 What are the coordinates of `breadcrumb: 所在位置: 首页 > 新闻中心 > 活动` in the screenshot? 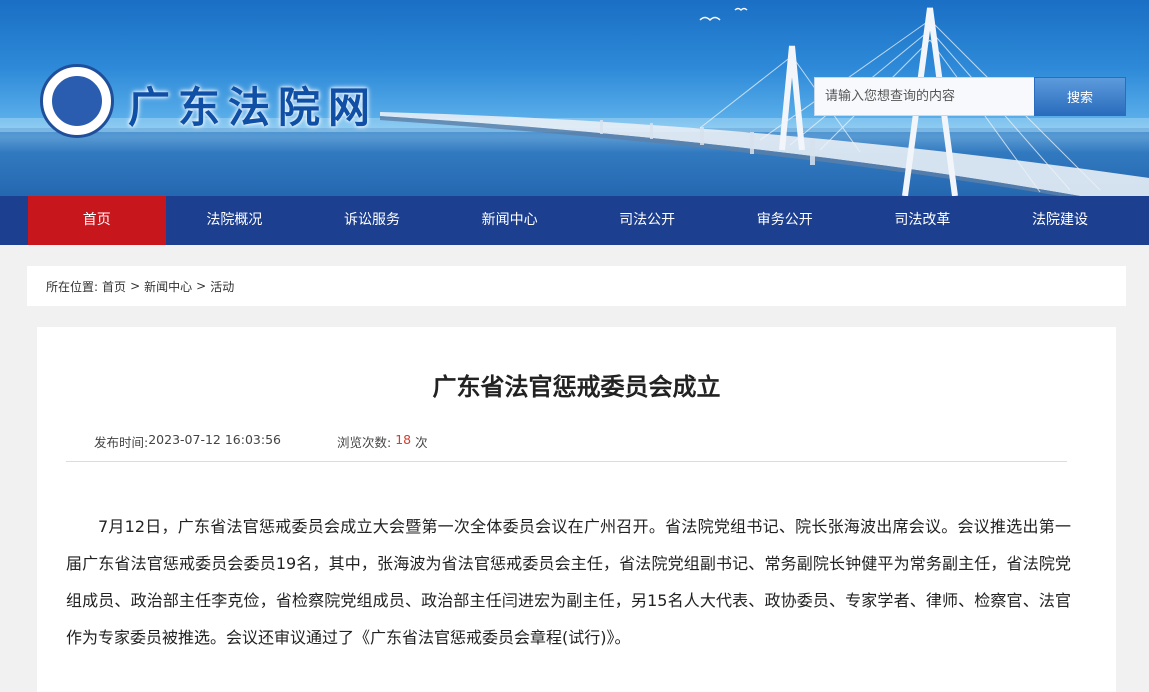 It's located at (576, 286).